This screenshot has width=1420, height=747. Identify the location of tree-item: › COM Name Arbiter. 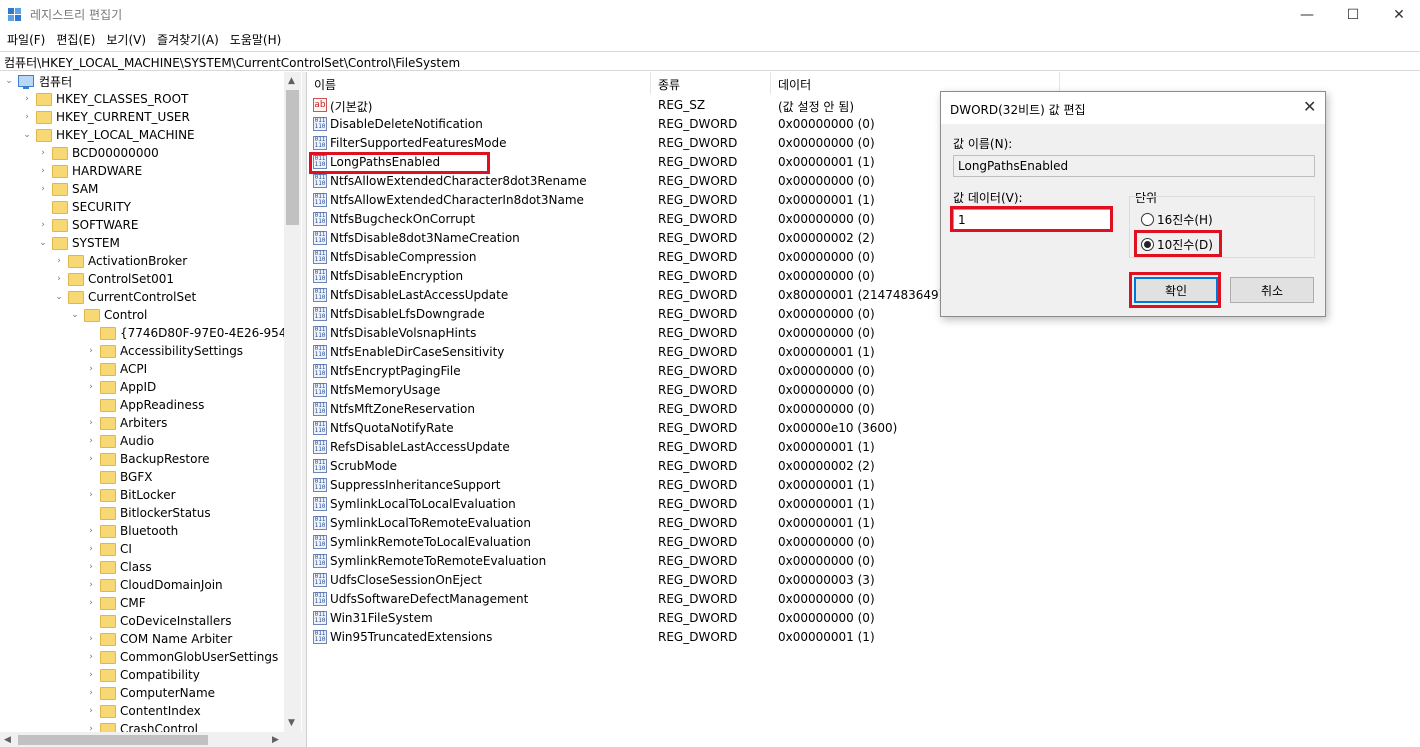
(159, 639).